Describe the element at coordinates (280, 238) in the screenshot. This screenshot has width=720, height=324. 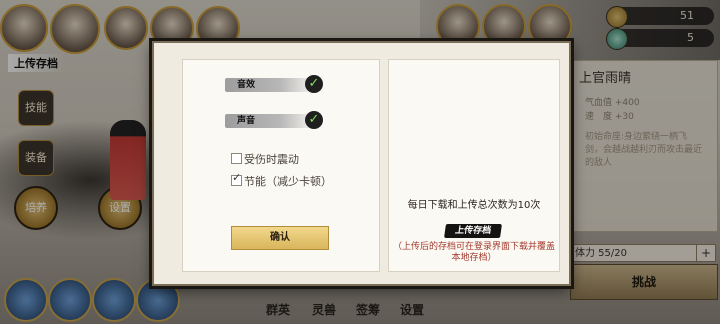
I see `confirm-button: 确认` at that location.